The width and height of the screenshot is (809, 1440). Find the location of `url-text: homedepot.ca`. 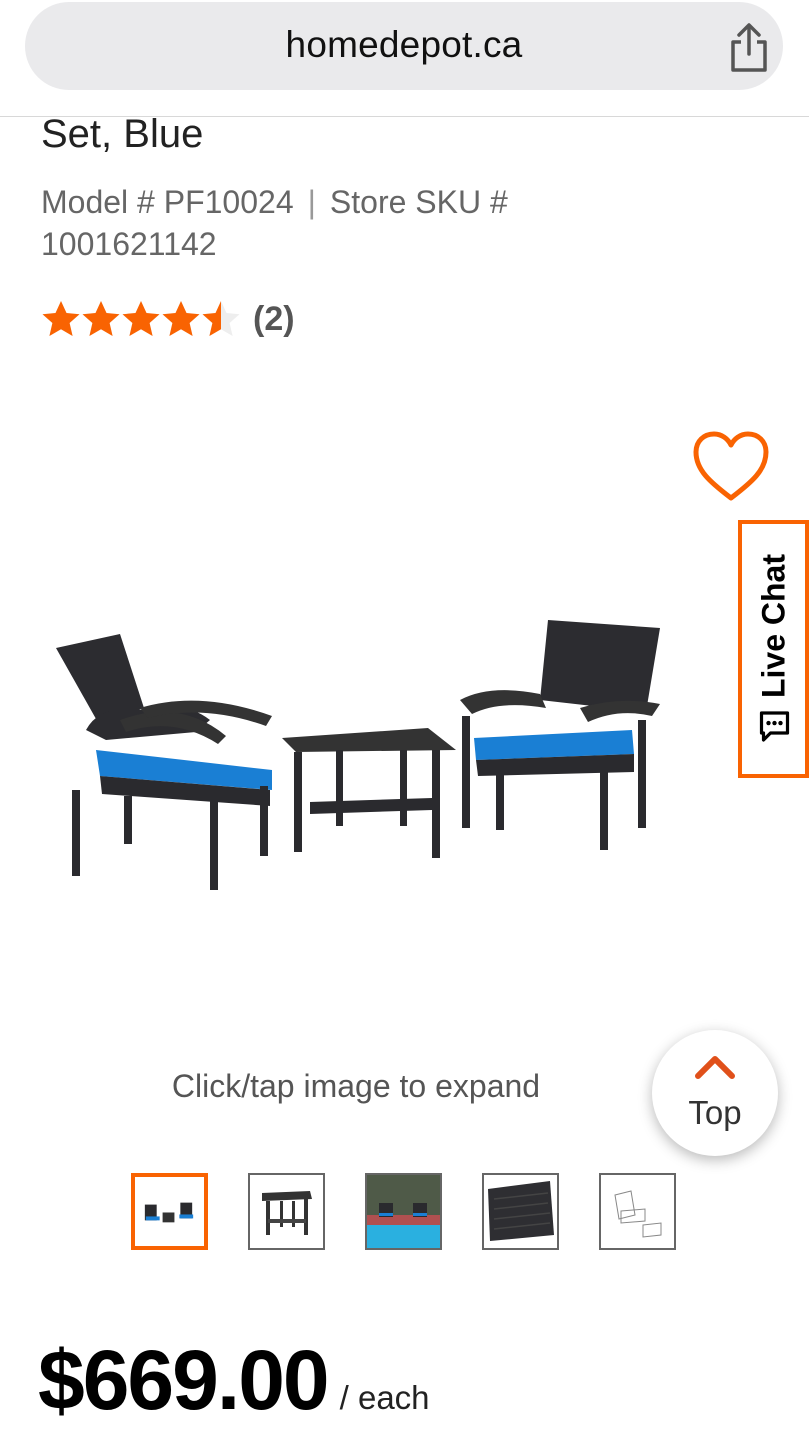

url-text: homedepot.ca is located at coordinates (404, 44).